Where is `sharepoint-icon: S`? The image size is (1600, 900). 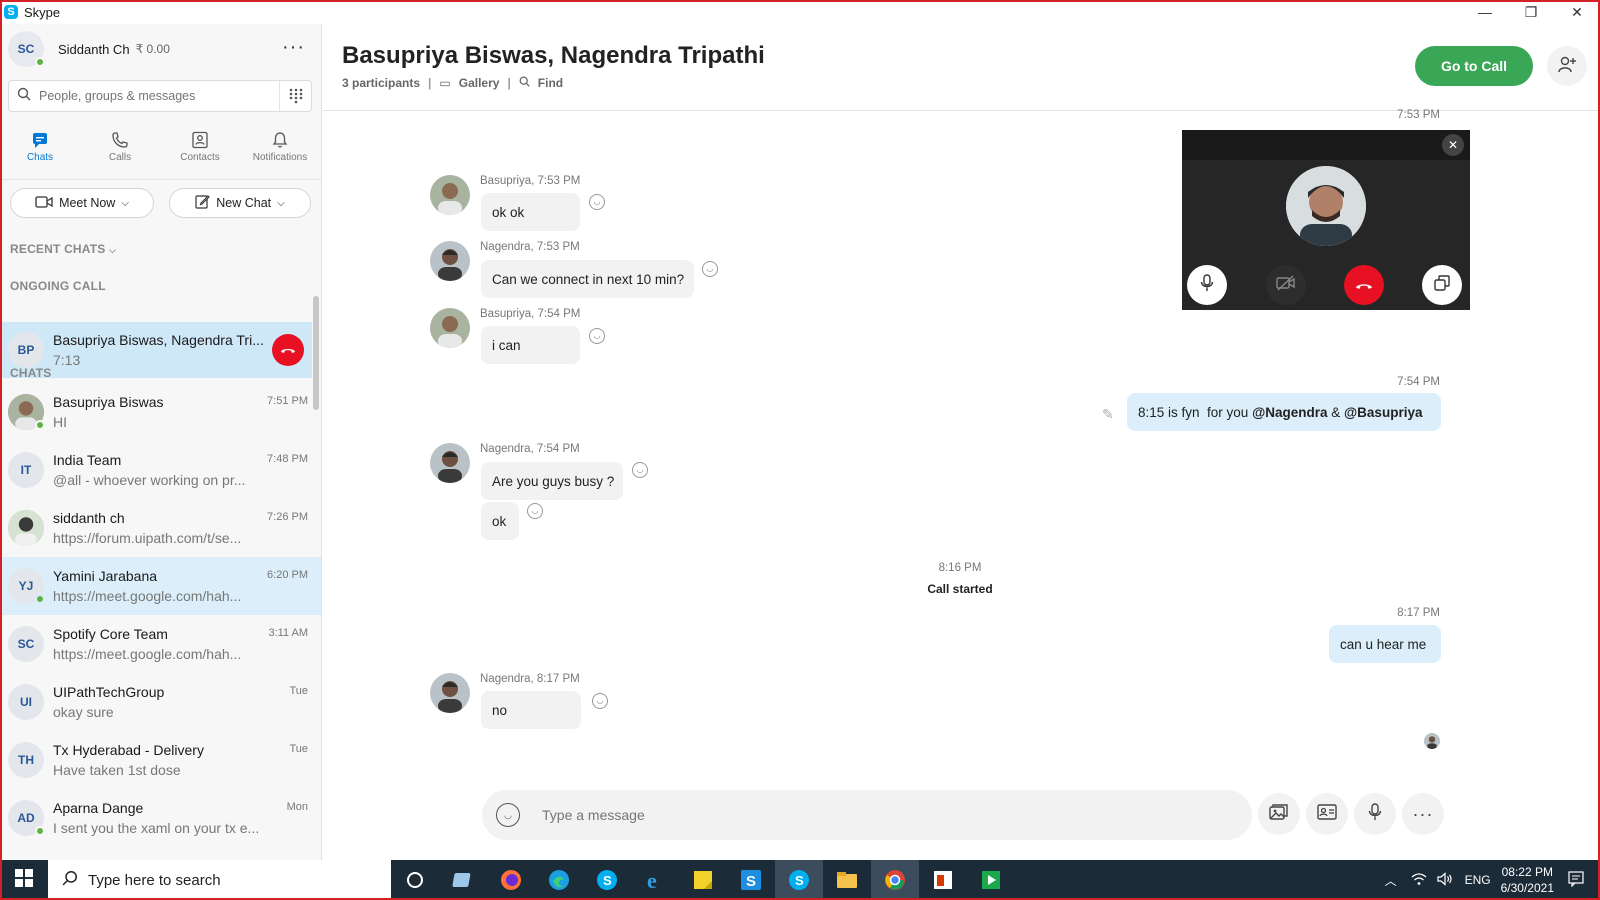
sharepoint-icon: S is located at coordinates (751, 880).